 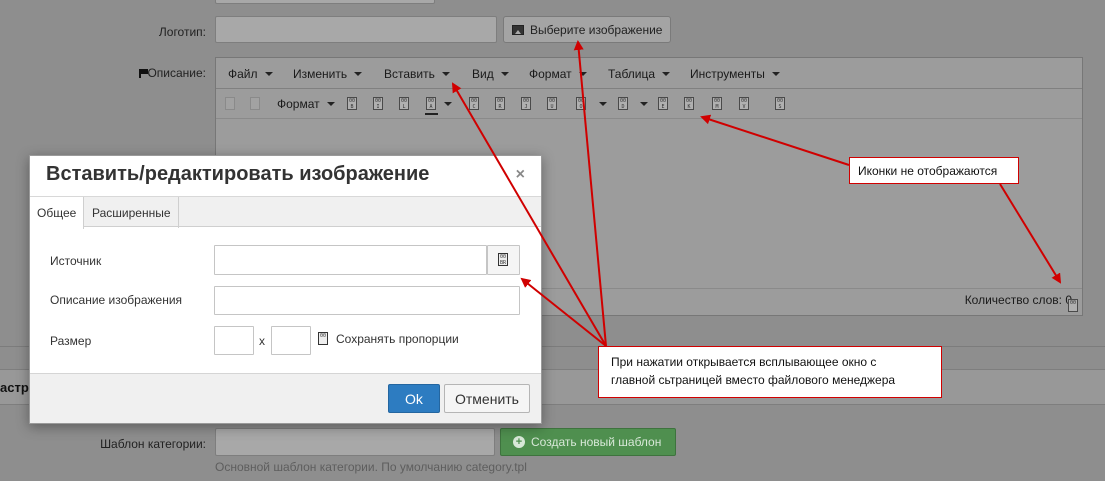 I want to click on menu-edit: Изменить, so click(x=328, y=74).